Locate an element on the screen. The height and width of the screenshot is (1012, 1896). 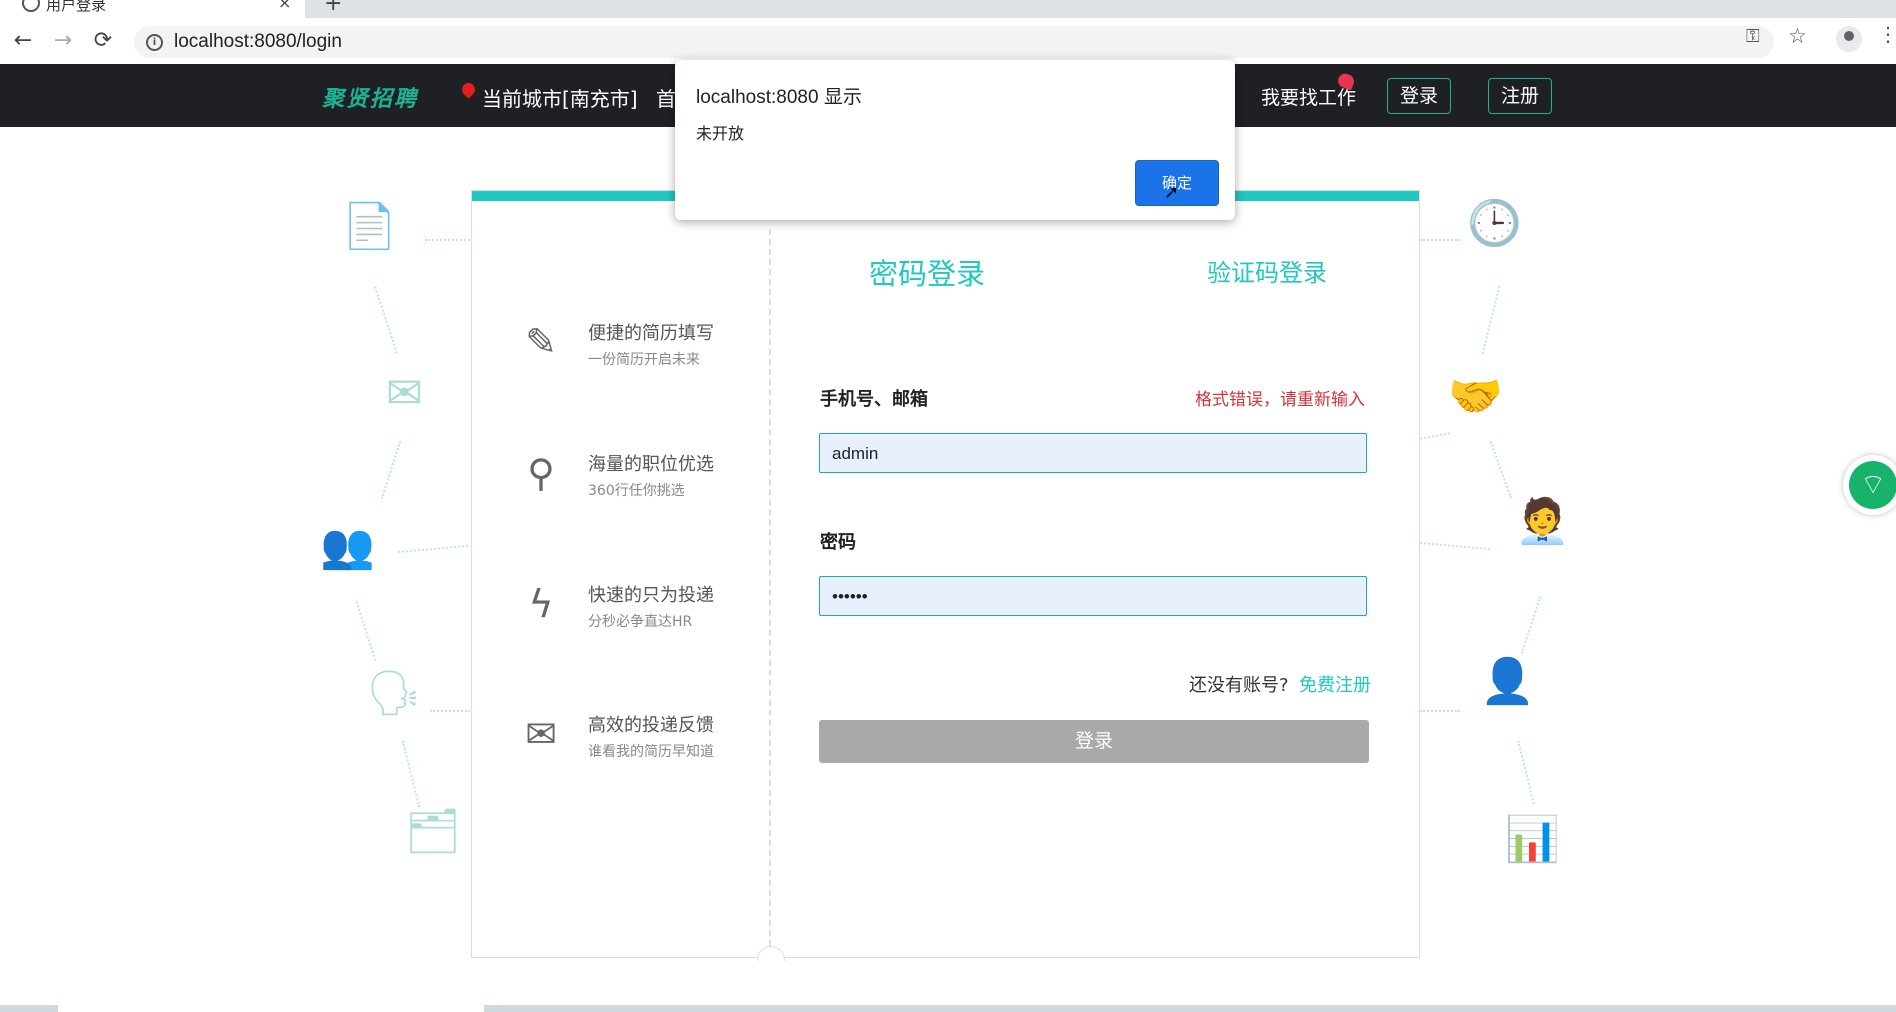
feature-subtitle: 一份简历开启未来 is located at coordinates (644, 360).